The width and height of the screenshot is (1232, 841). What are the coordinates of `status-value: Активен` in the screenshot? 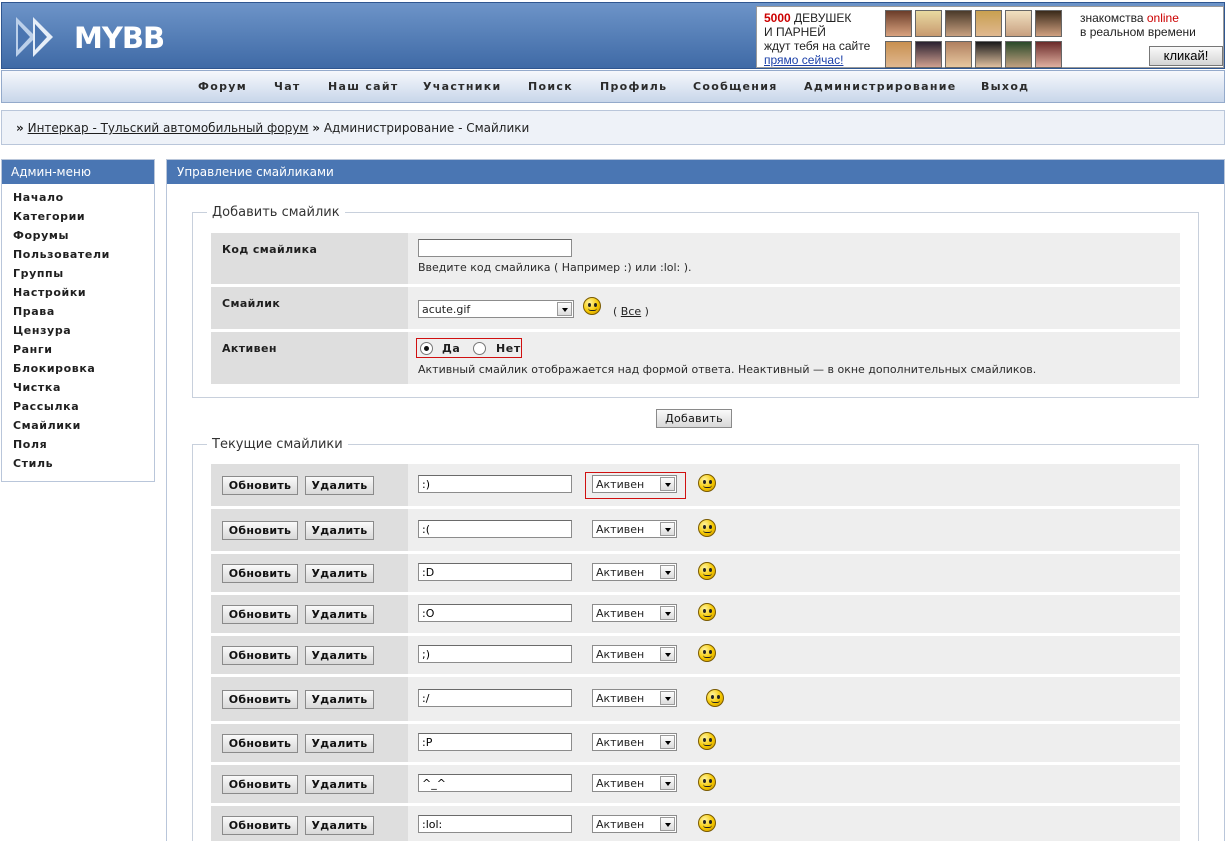 It's located at (620, 783).